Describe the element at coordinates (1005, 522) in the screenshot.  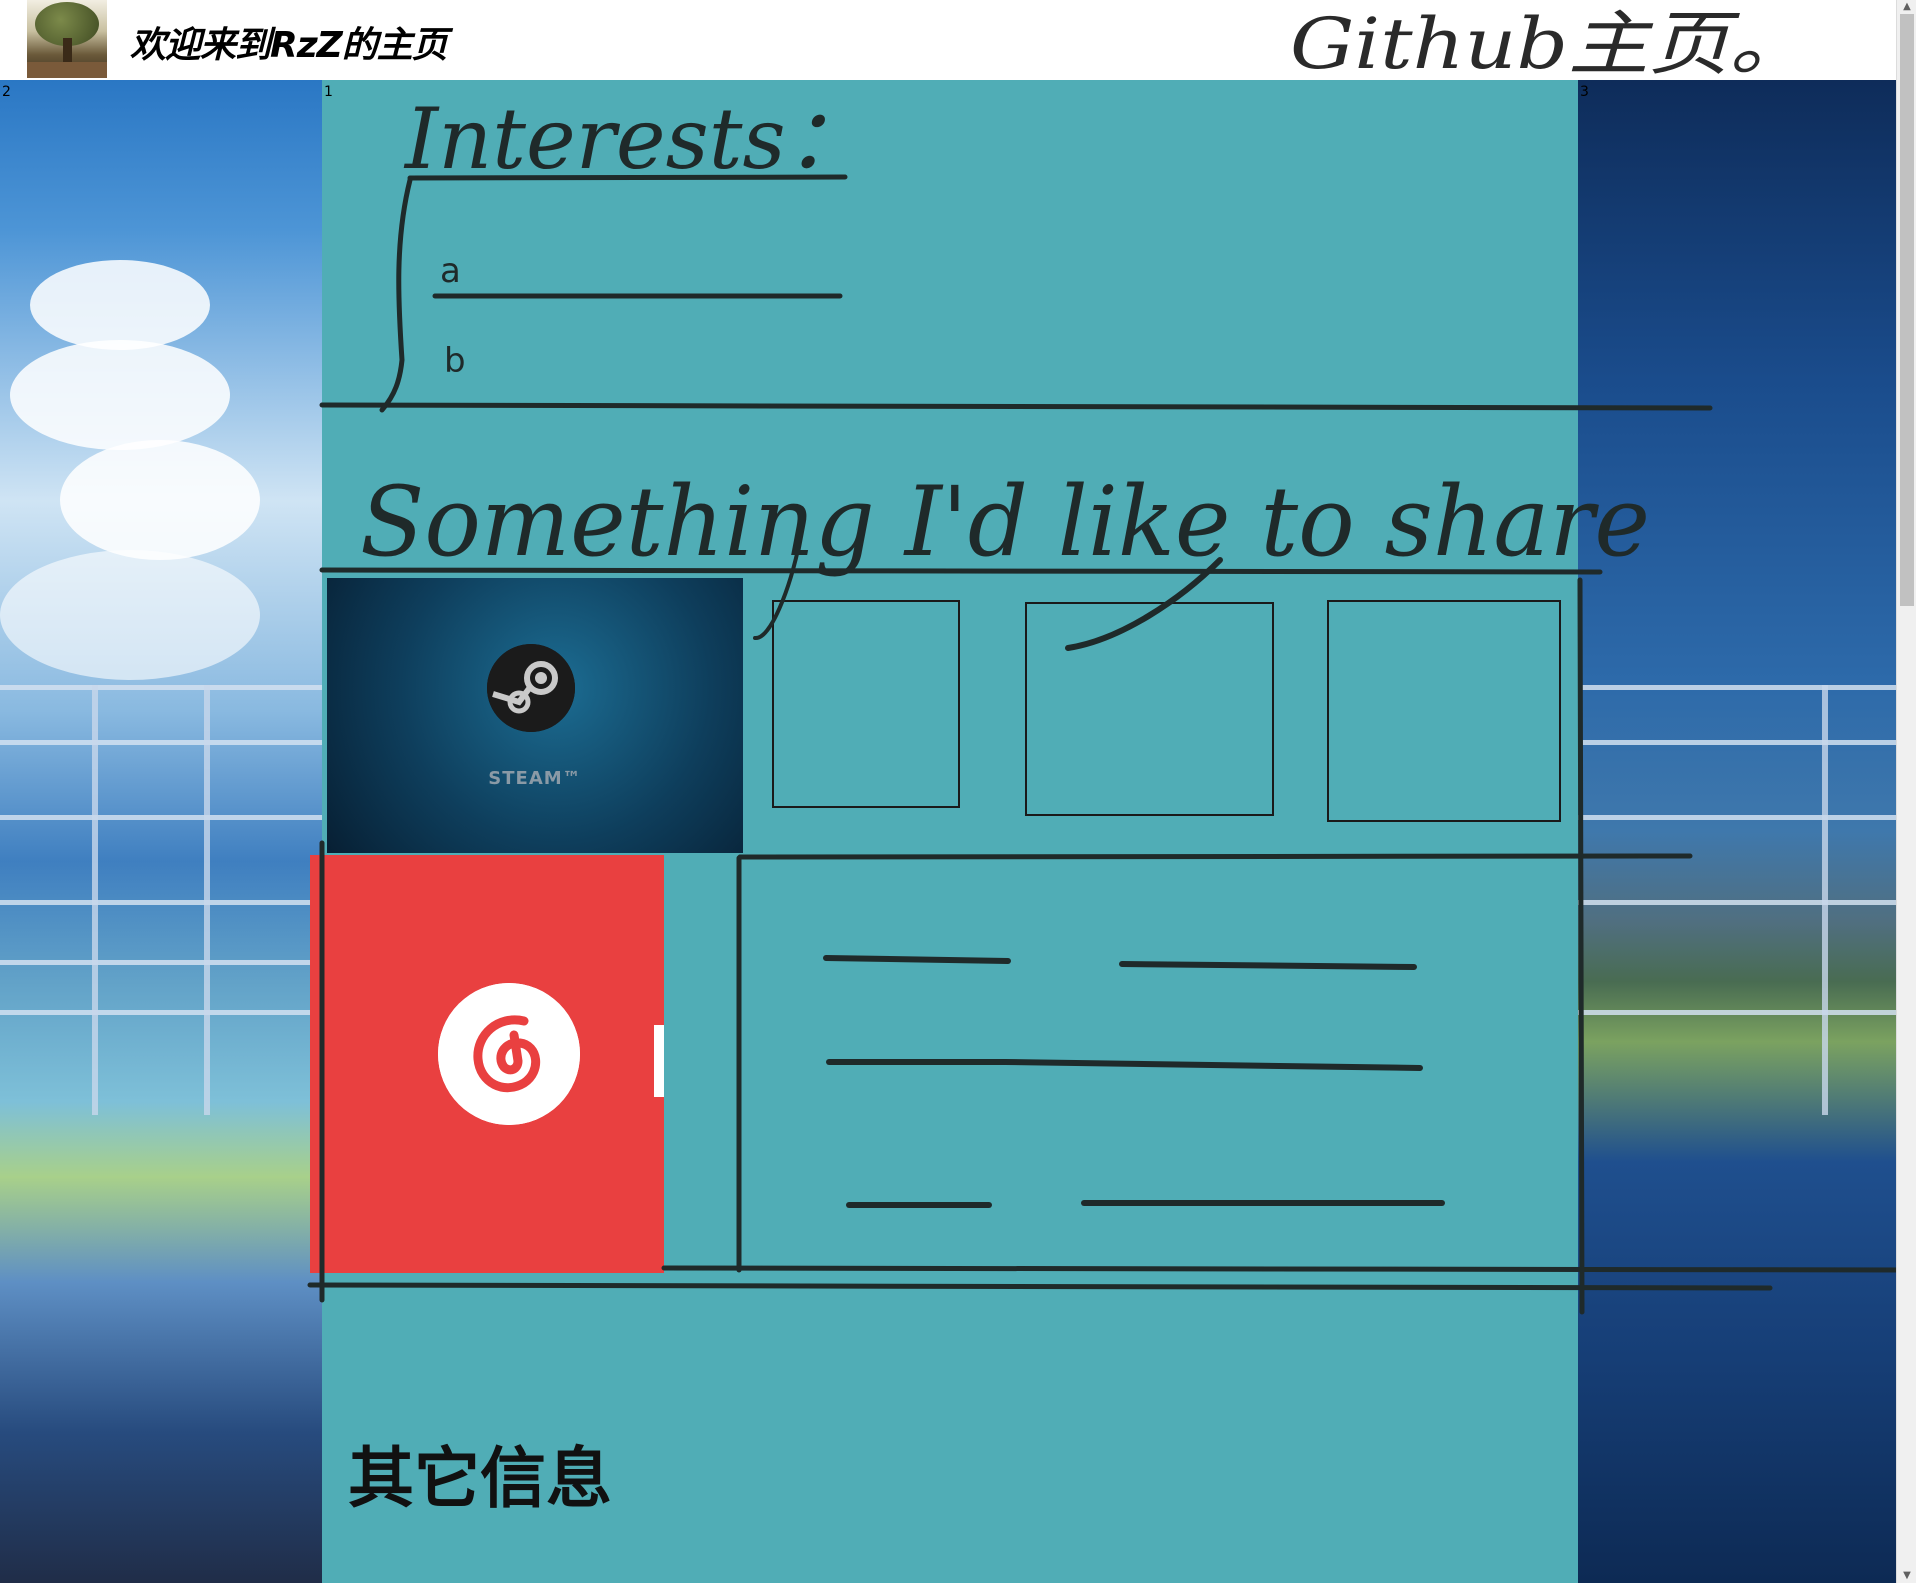
I see `share-heading: Something I'd like to share` at that location.